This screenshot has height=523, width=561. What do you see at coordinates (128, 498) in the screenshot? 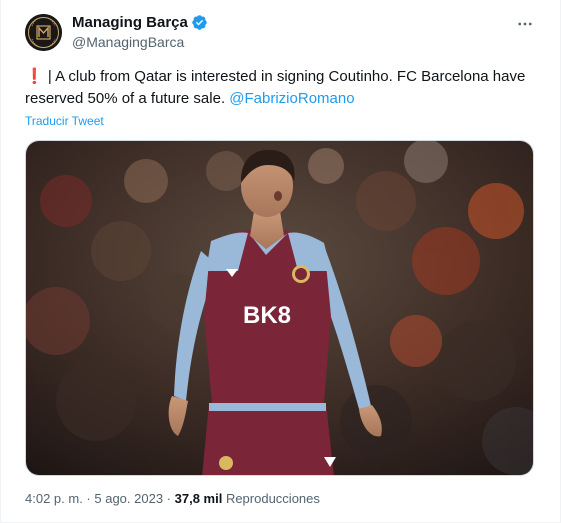
I see `tweet-date: 5 ago. 2023` at bounding box center [128, 498].